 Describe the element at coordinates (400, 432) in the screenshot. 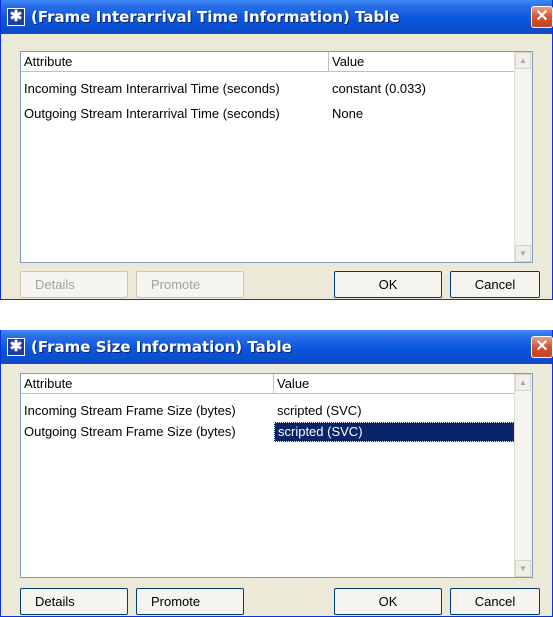

I see `value-cell-selected: scripted (SVC)` at that location.